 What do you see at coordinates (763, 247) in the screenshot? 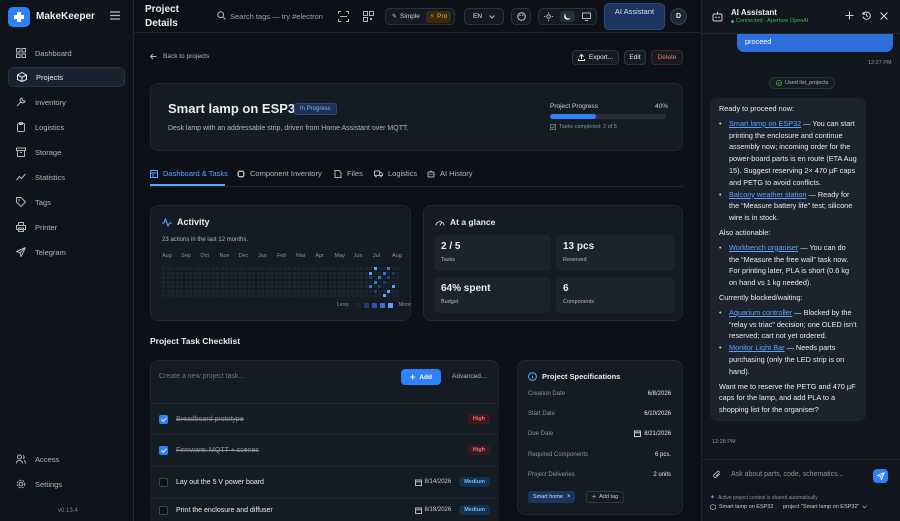
I see `project-link: Workbench organiser` at bounding box center [763, 247].